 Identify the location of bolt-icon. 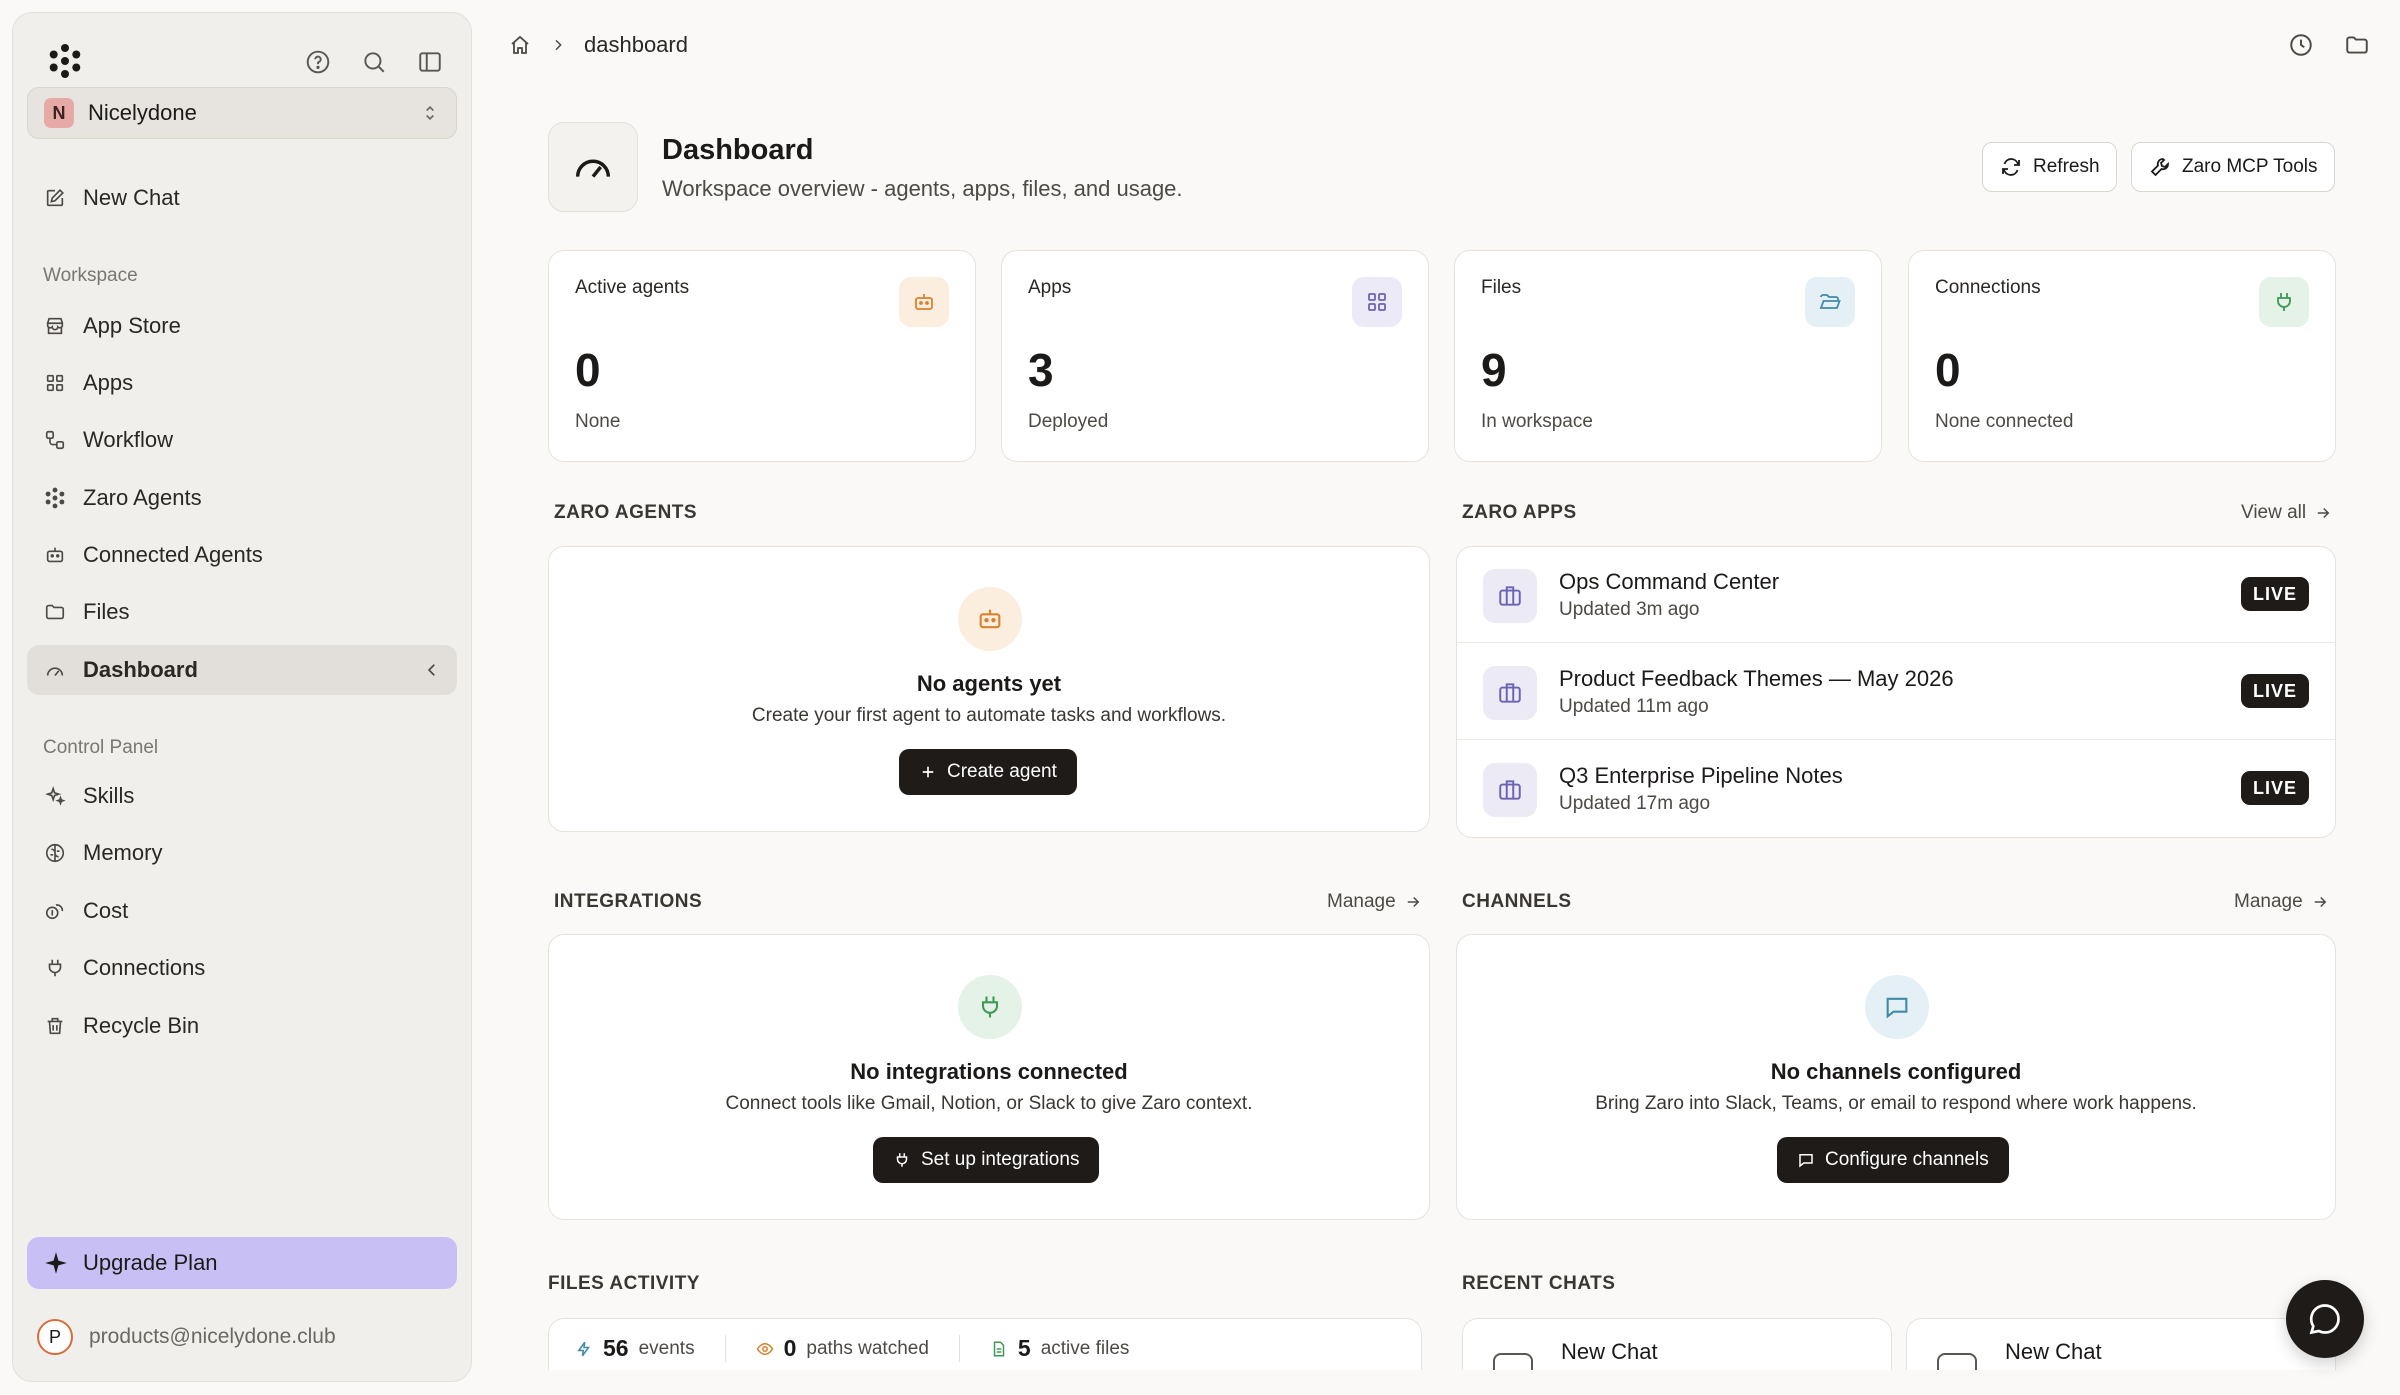
(584, 1349).